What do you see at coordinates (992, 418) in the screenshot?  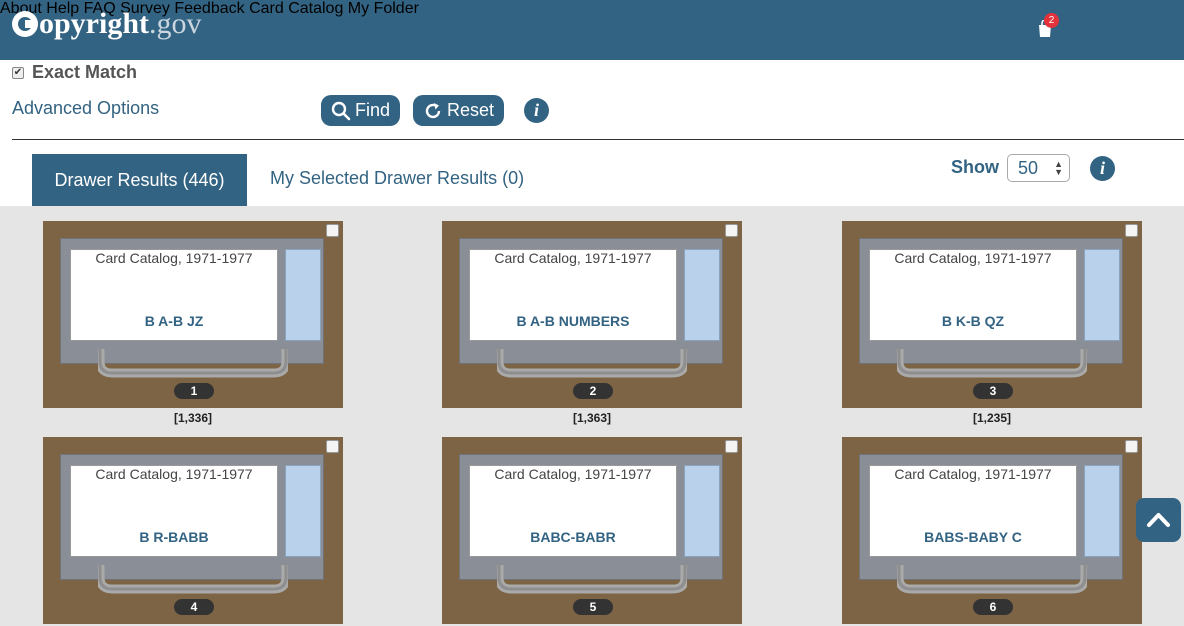 I see `drawer-card-count: [1,235]` at bounding box center [992, 418].